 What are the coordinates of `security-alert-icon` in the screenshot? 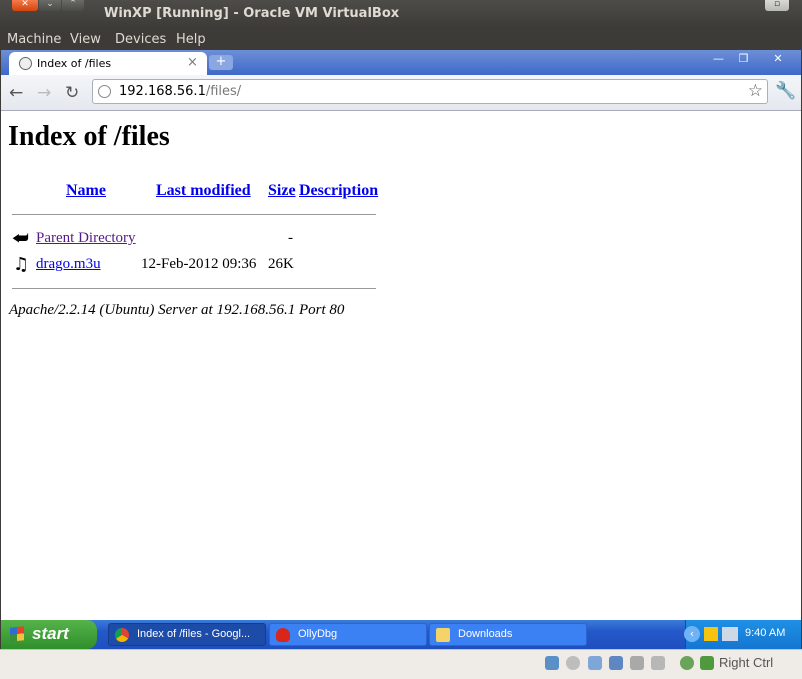 It's located at (711, 634).